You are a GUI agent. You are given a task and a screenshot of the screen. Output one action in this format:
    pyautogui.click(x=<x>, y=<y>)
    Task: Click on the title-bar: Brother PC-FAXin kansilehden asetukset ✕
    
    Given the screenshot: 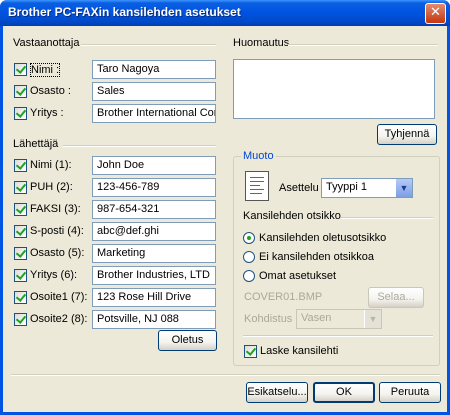 What is the action you would take?
    pyautogui.click(x=225, y=13)
    